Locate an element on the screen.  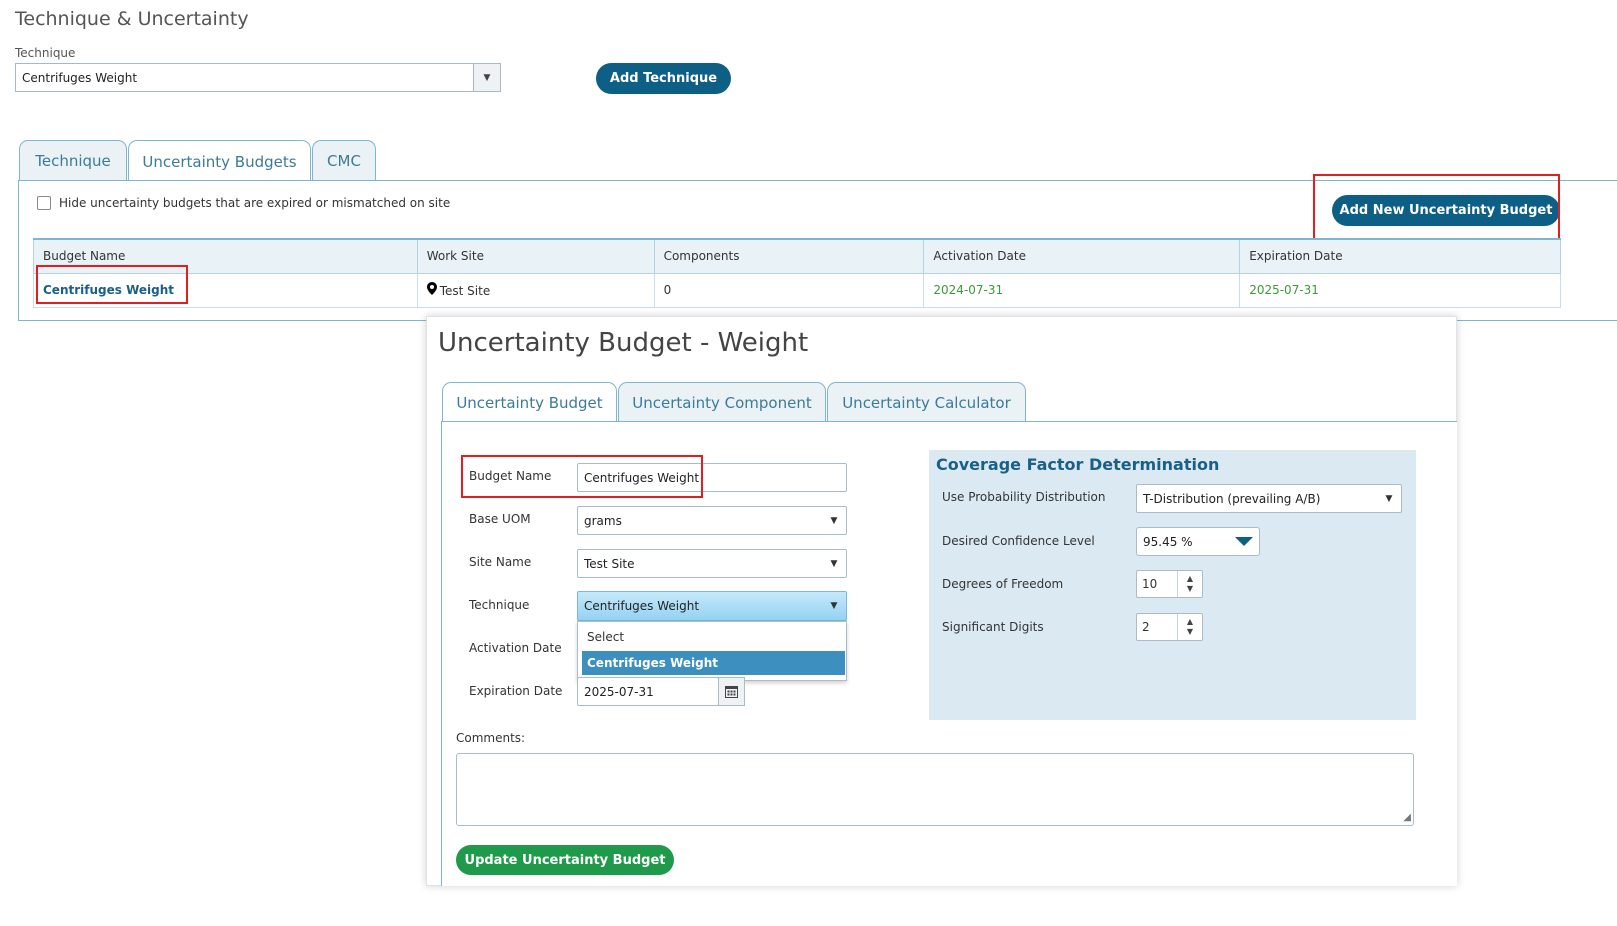
work-site-value: Test Site is located at coordinates (465, 291).